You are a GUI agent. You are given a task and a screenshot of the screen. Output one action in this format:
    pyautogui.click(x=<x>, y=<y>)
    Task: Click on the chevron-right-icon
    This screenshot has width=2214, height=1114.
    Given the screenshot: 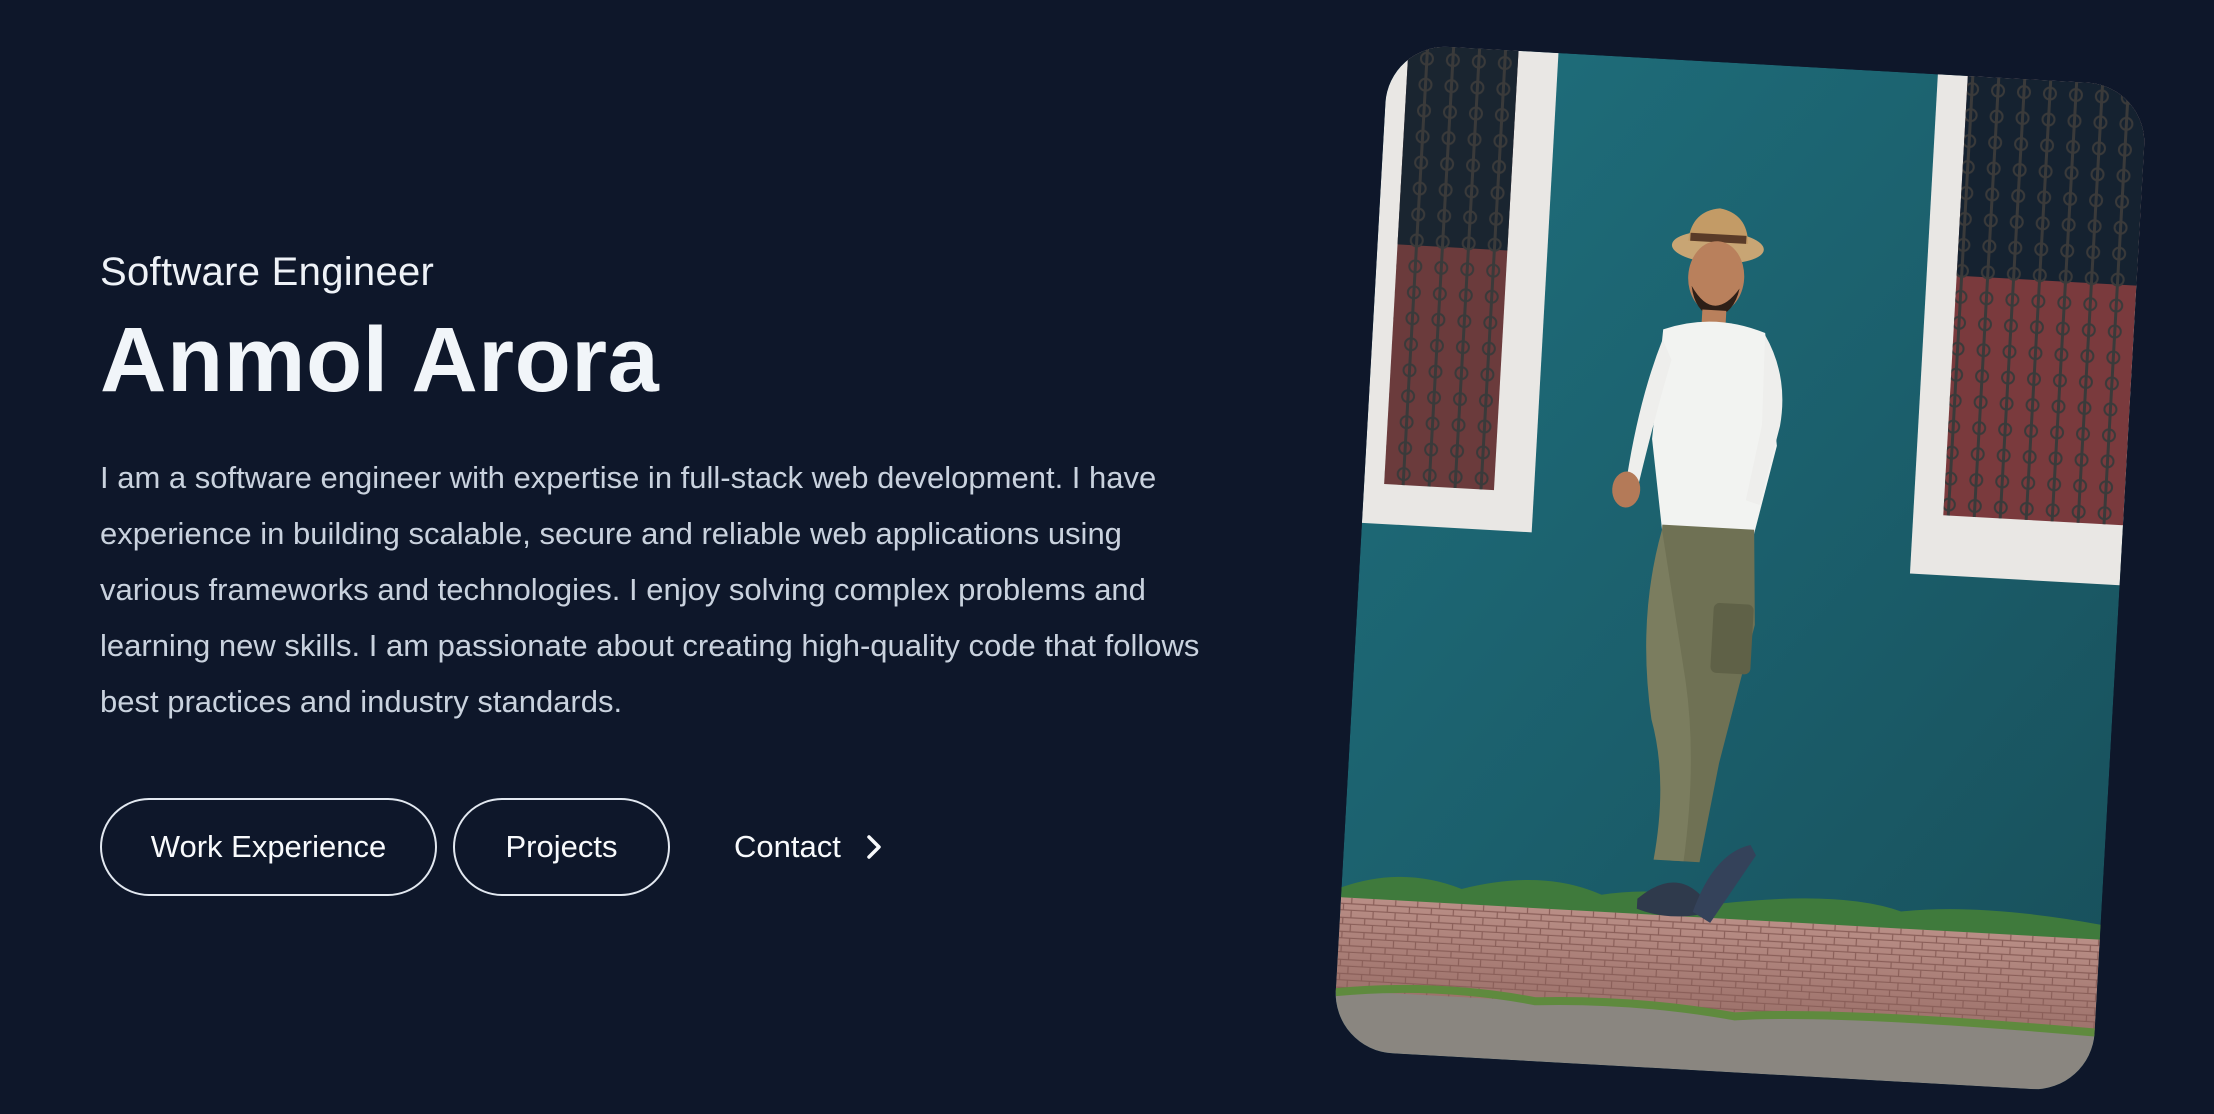 What is the action you would take?
    pyautogui.click(x=875, y=847)
    